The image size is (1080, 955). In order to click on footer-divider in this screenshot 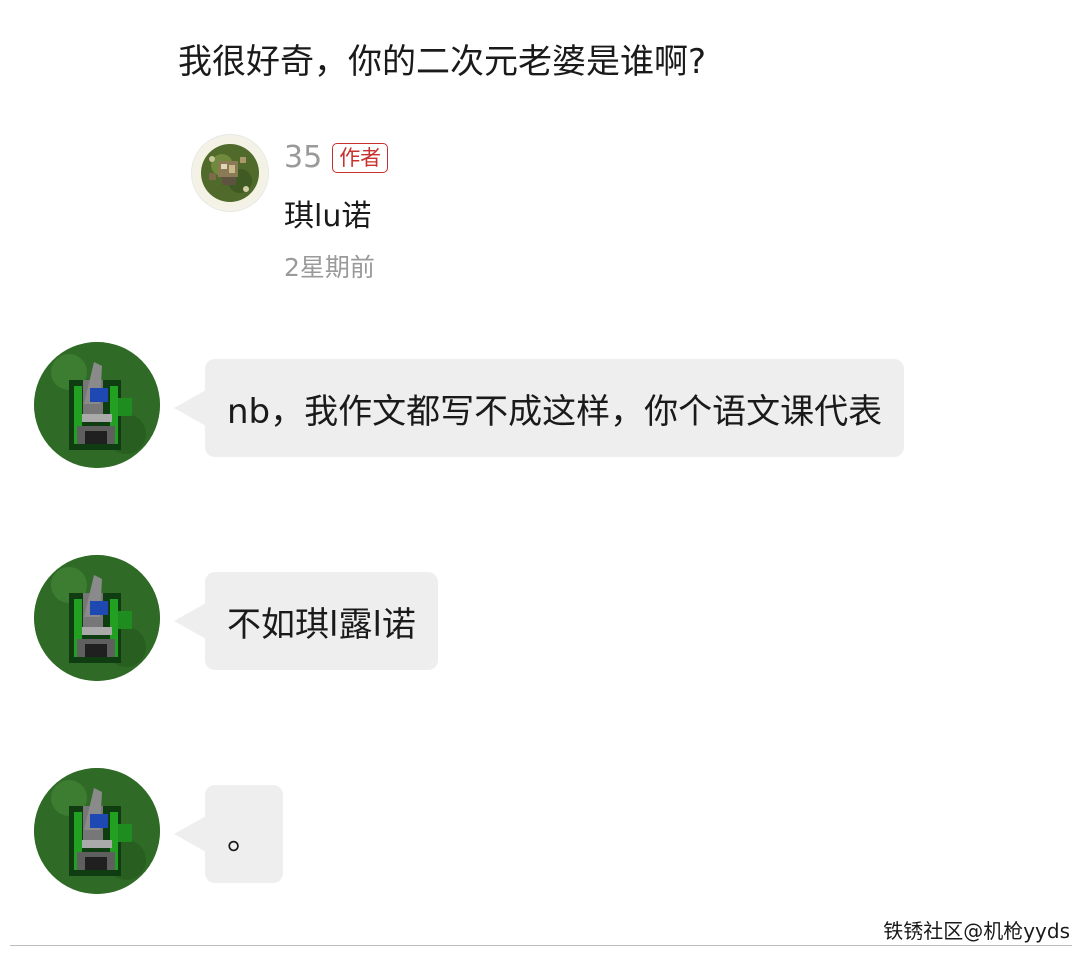, I will do `click(541, 945)`.